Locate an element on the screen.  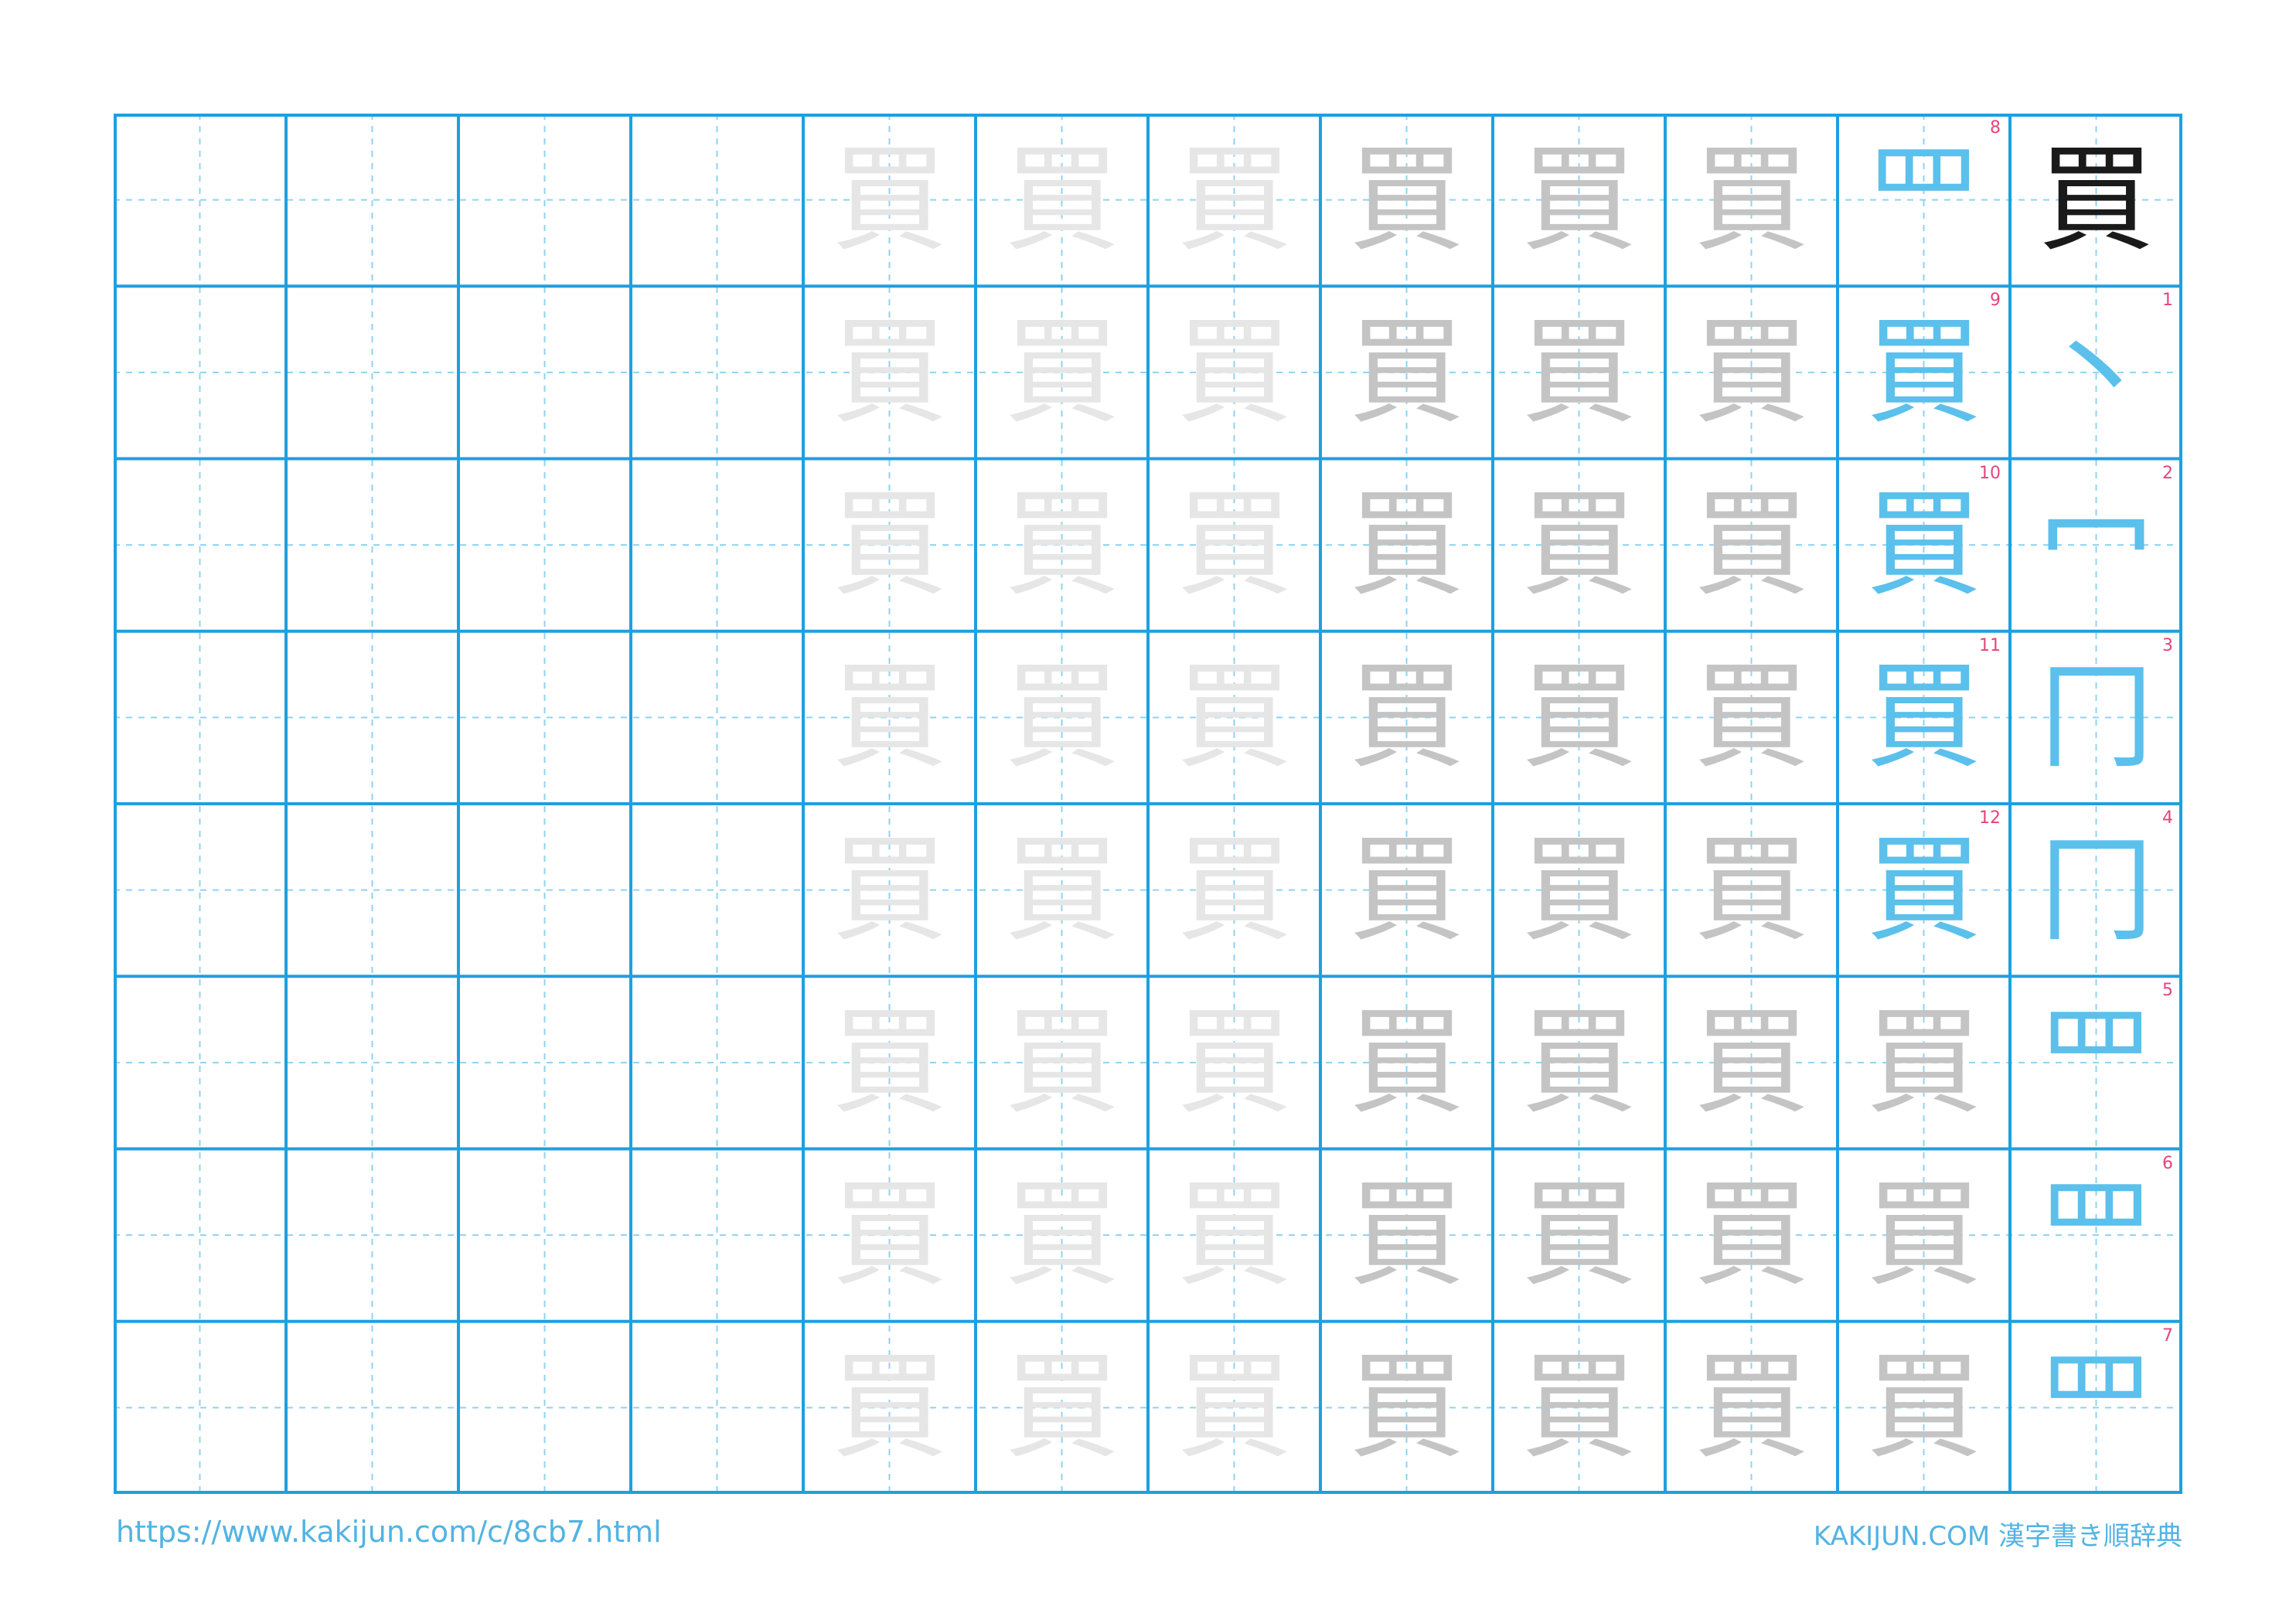
stroke-order-cell: 買 10 is located at coordinates (1924, 545).